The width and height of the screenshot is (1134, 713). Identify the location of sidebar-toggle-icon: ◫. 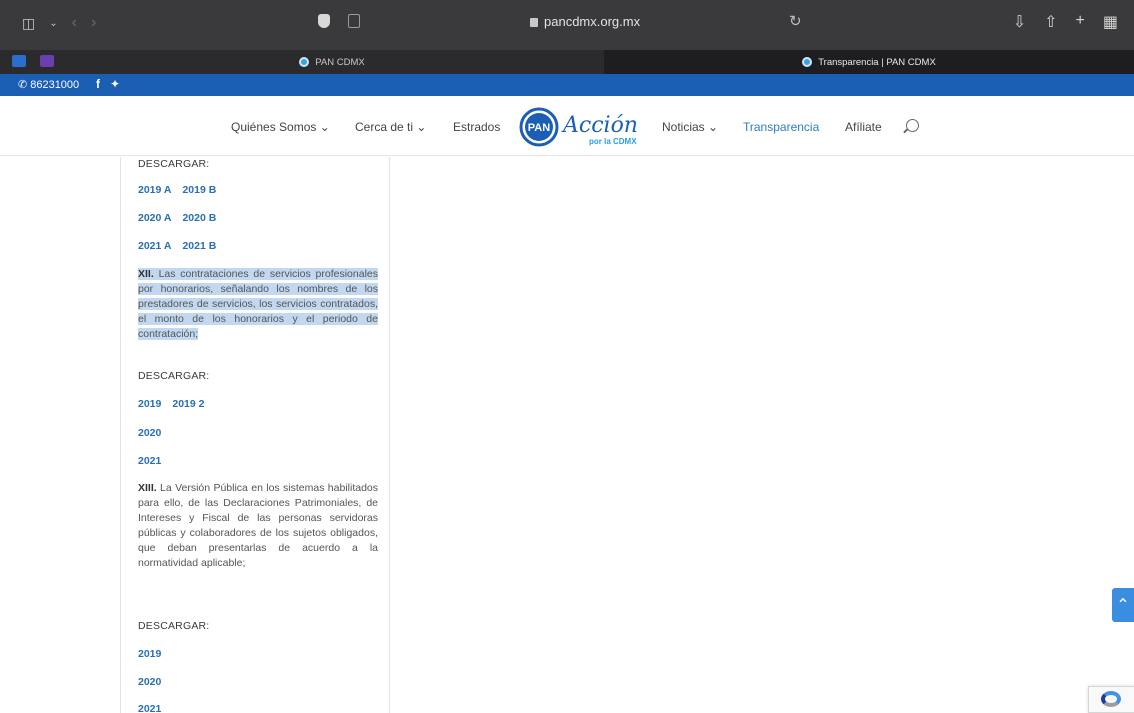
(28, 23).